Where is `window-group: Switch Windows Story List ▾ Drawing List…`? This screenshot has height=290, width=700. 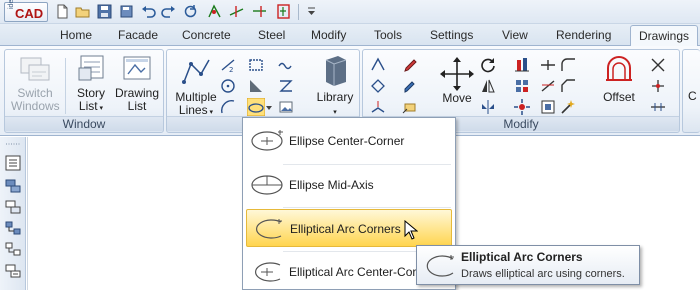
window-group: Switch Windows Story List ▾ Drawing List… is located at coordinates (84, 91).